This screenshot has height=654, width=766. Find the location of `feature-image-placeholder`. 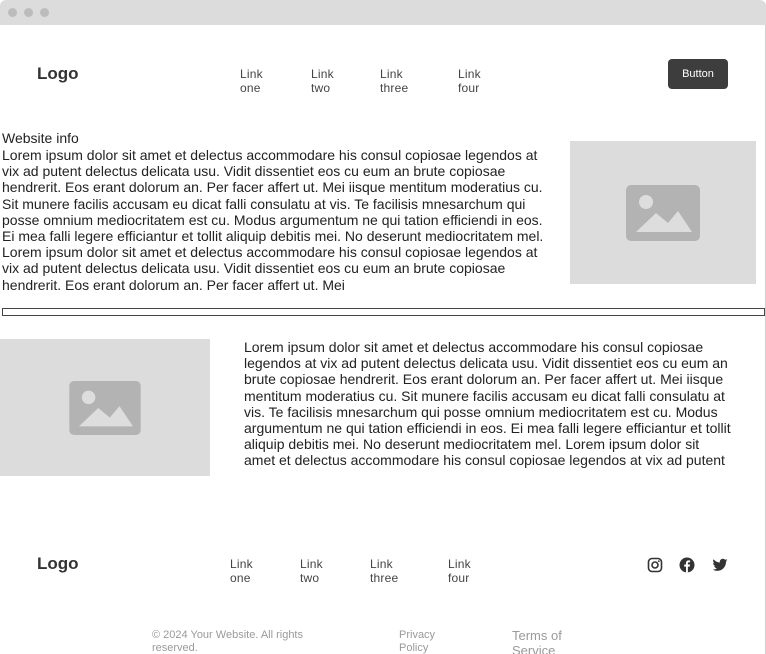

feature-image-placeholder is located at coordinates (105, 407).